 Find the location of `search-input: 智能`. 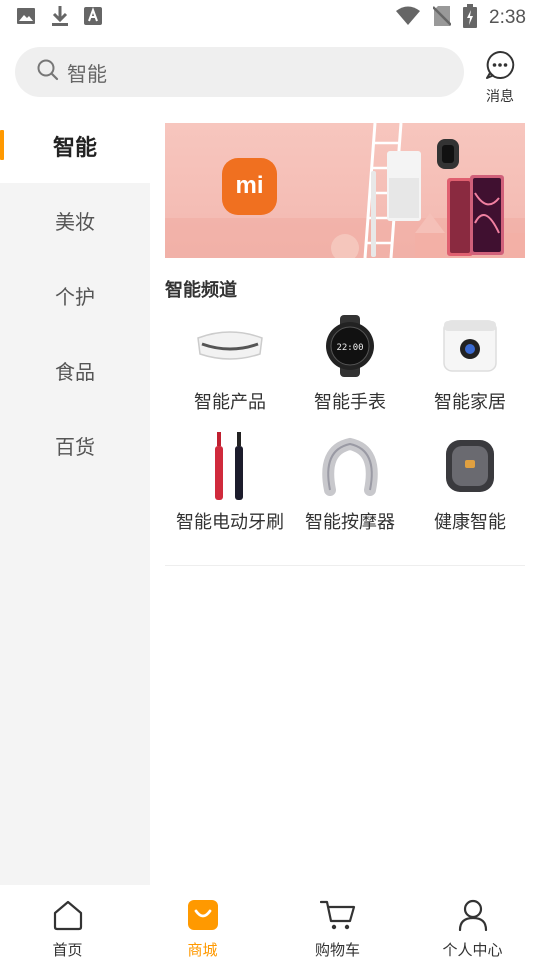

search-input: 智能 is located at coordinates (239, 72).